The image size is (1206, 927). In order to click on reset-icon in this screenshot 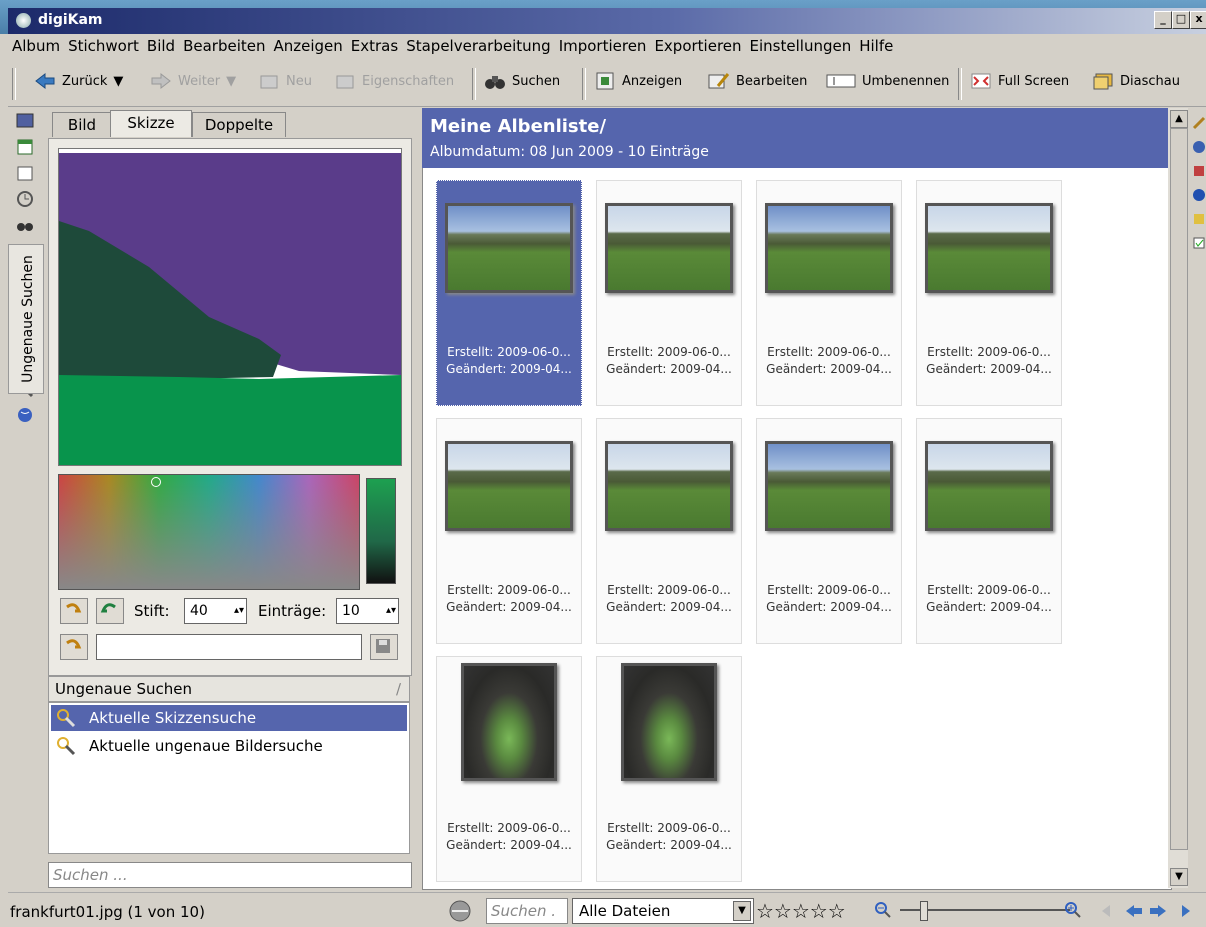, I will do `click(74, 644)`.